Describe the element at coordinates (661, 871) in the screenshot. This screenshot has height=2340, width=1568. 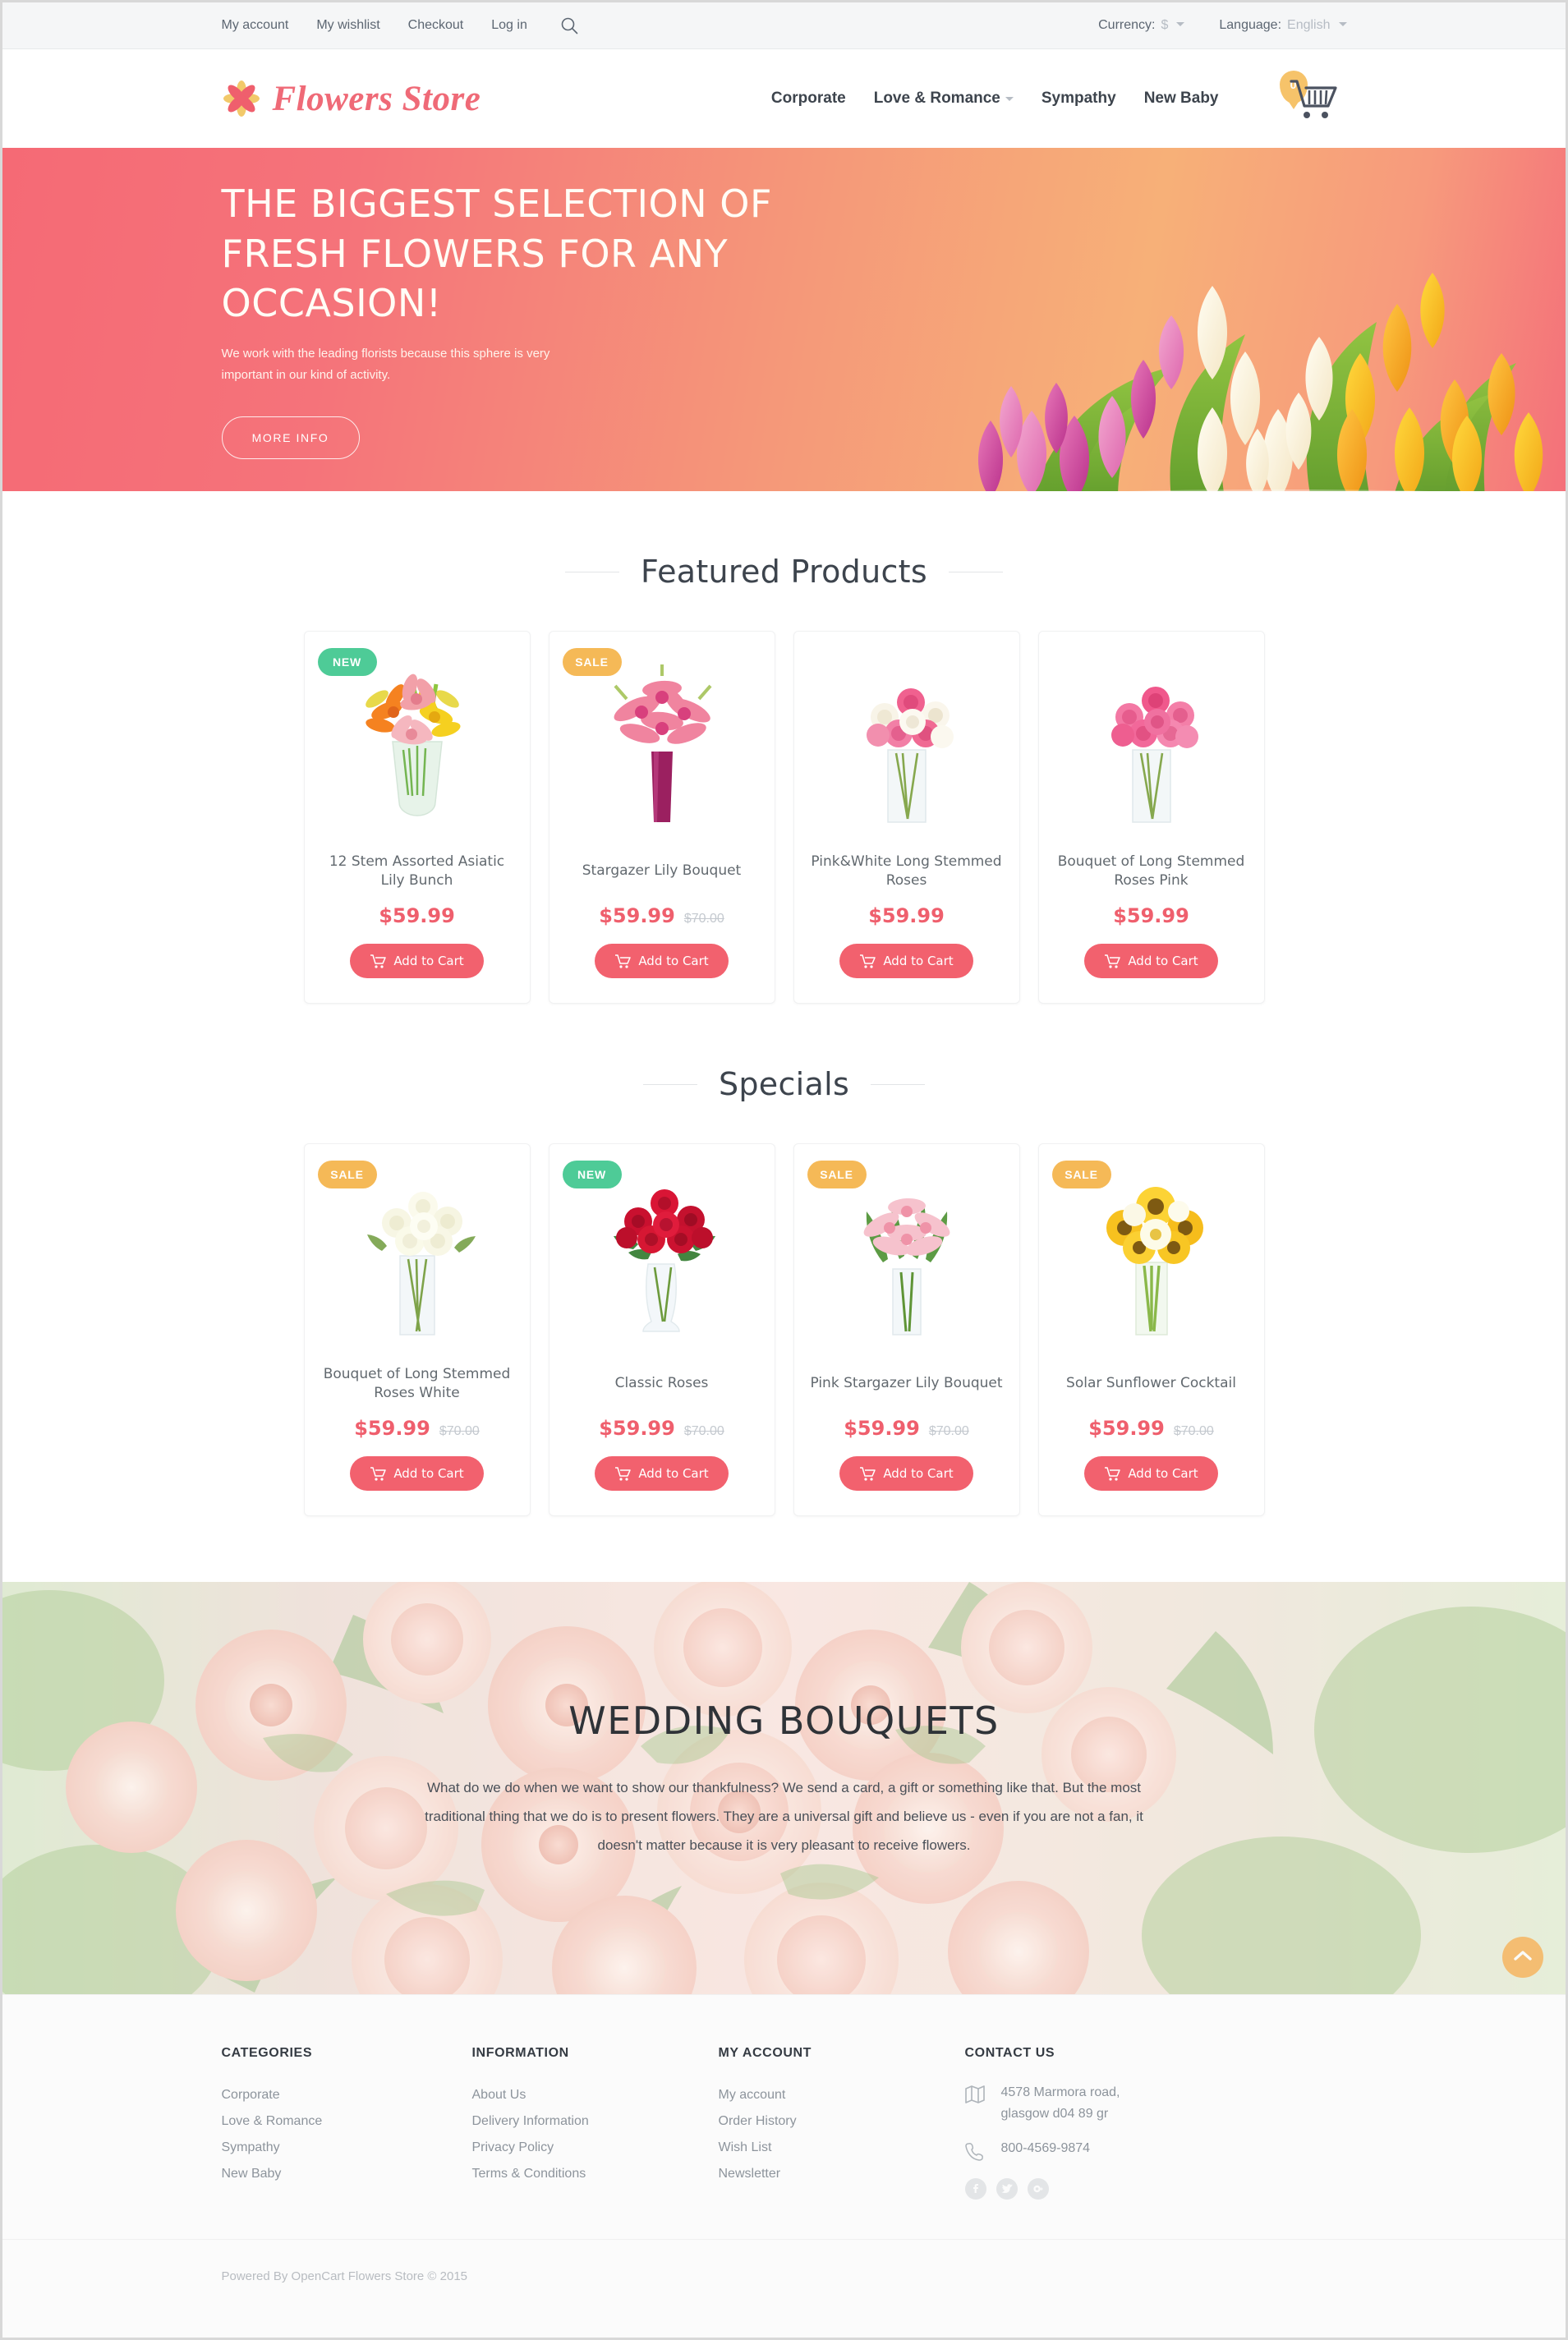
I see `product-name: Stargazer Lily Bouquet` at that location.